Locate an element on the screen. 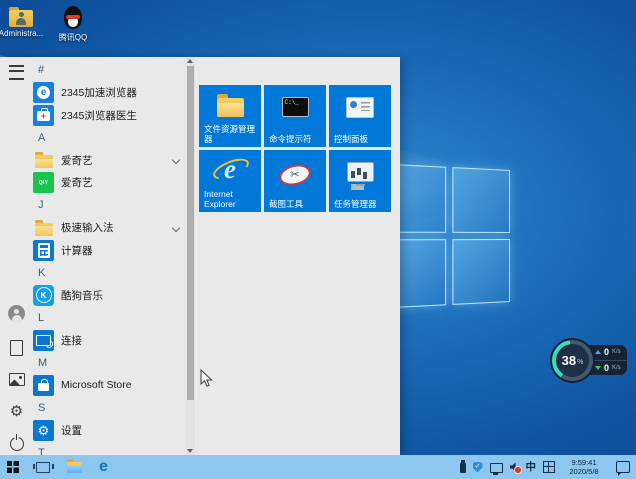 Image resolution: width=636 pixels, height=479 pixels. file-explorer-taskbar-button is located at coordinates (74, 465).